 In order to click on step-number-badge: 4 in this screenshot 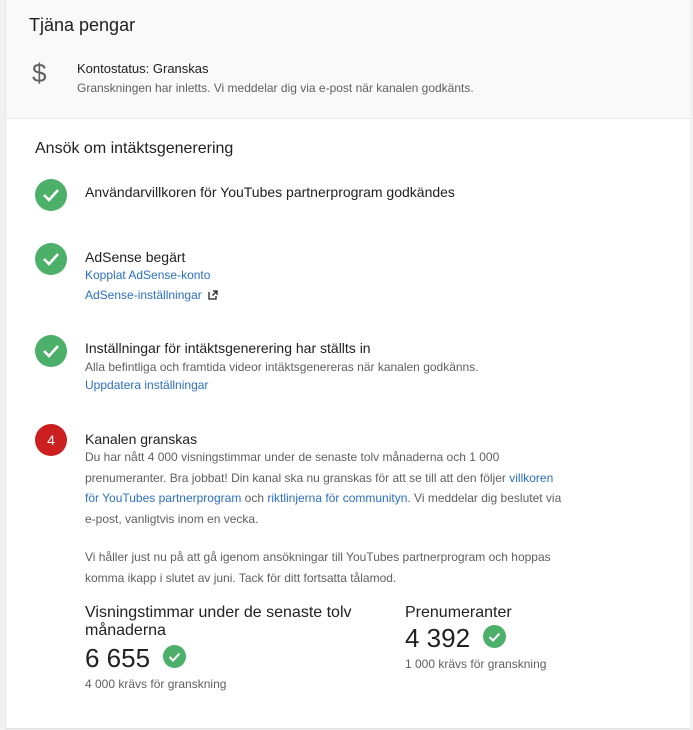, I will do `click(51, 440)`.